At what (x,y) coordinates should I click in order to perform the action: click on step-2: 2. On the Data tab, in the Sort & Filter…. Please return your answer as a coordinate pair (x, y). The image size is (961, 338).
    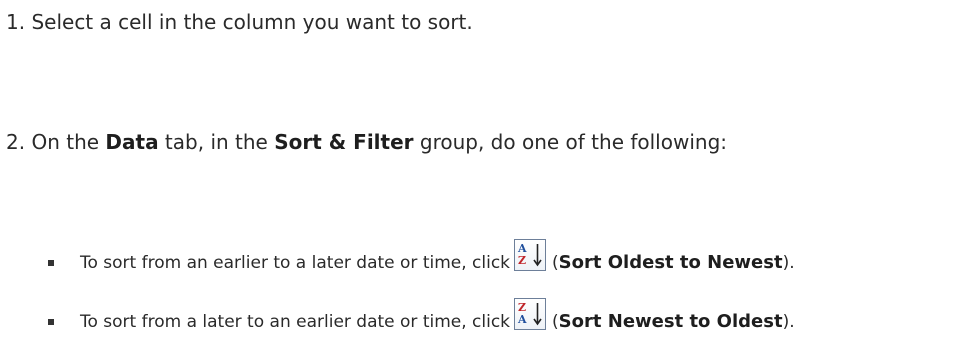
    Looking at the image, I should click on (366, 142).